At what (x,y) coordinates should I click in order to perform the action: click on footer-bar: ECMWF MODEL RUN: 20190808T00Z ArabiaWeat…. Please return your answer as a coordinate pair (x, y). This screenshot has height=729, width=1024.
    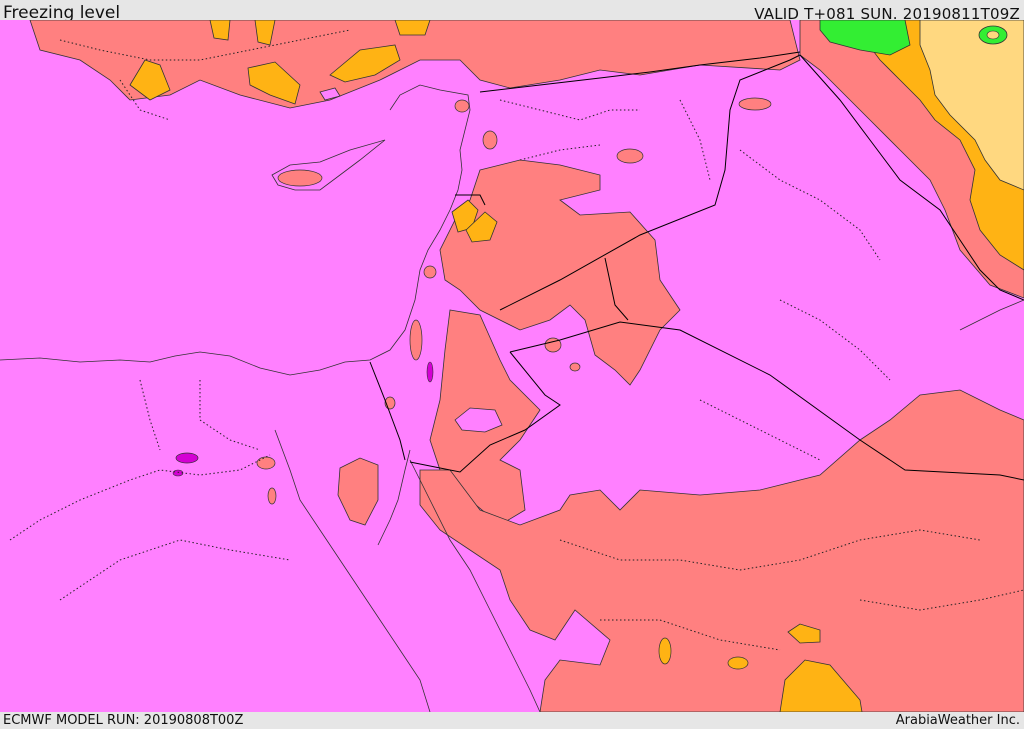
    Looking at the image, I should click on (512, 720).